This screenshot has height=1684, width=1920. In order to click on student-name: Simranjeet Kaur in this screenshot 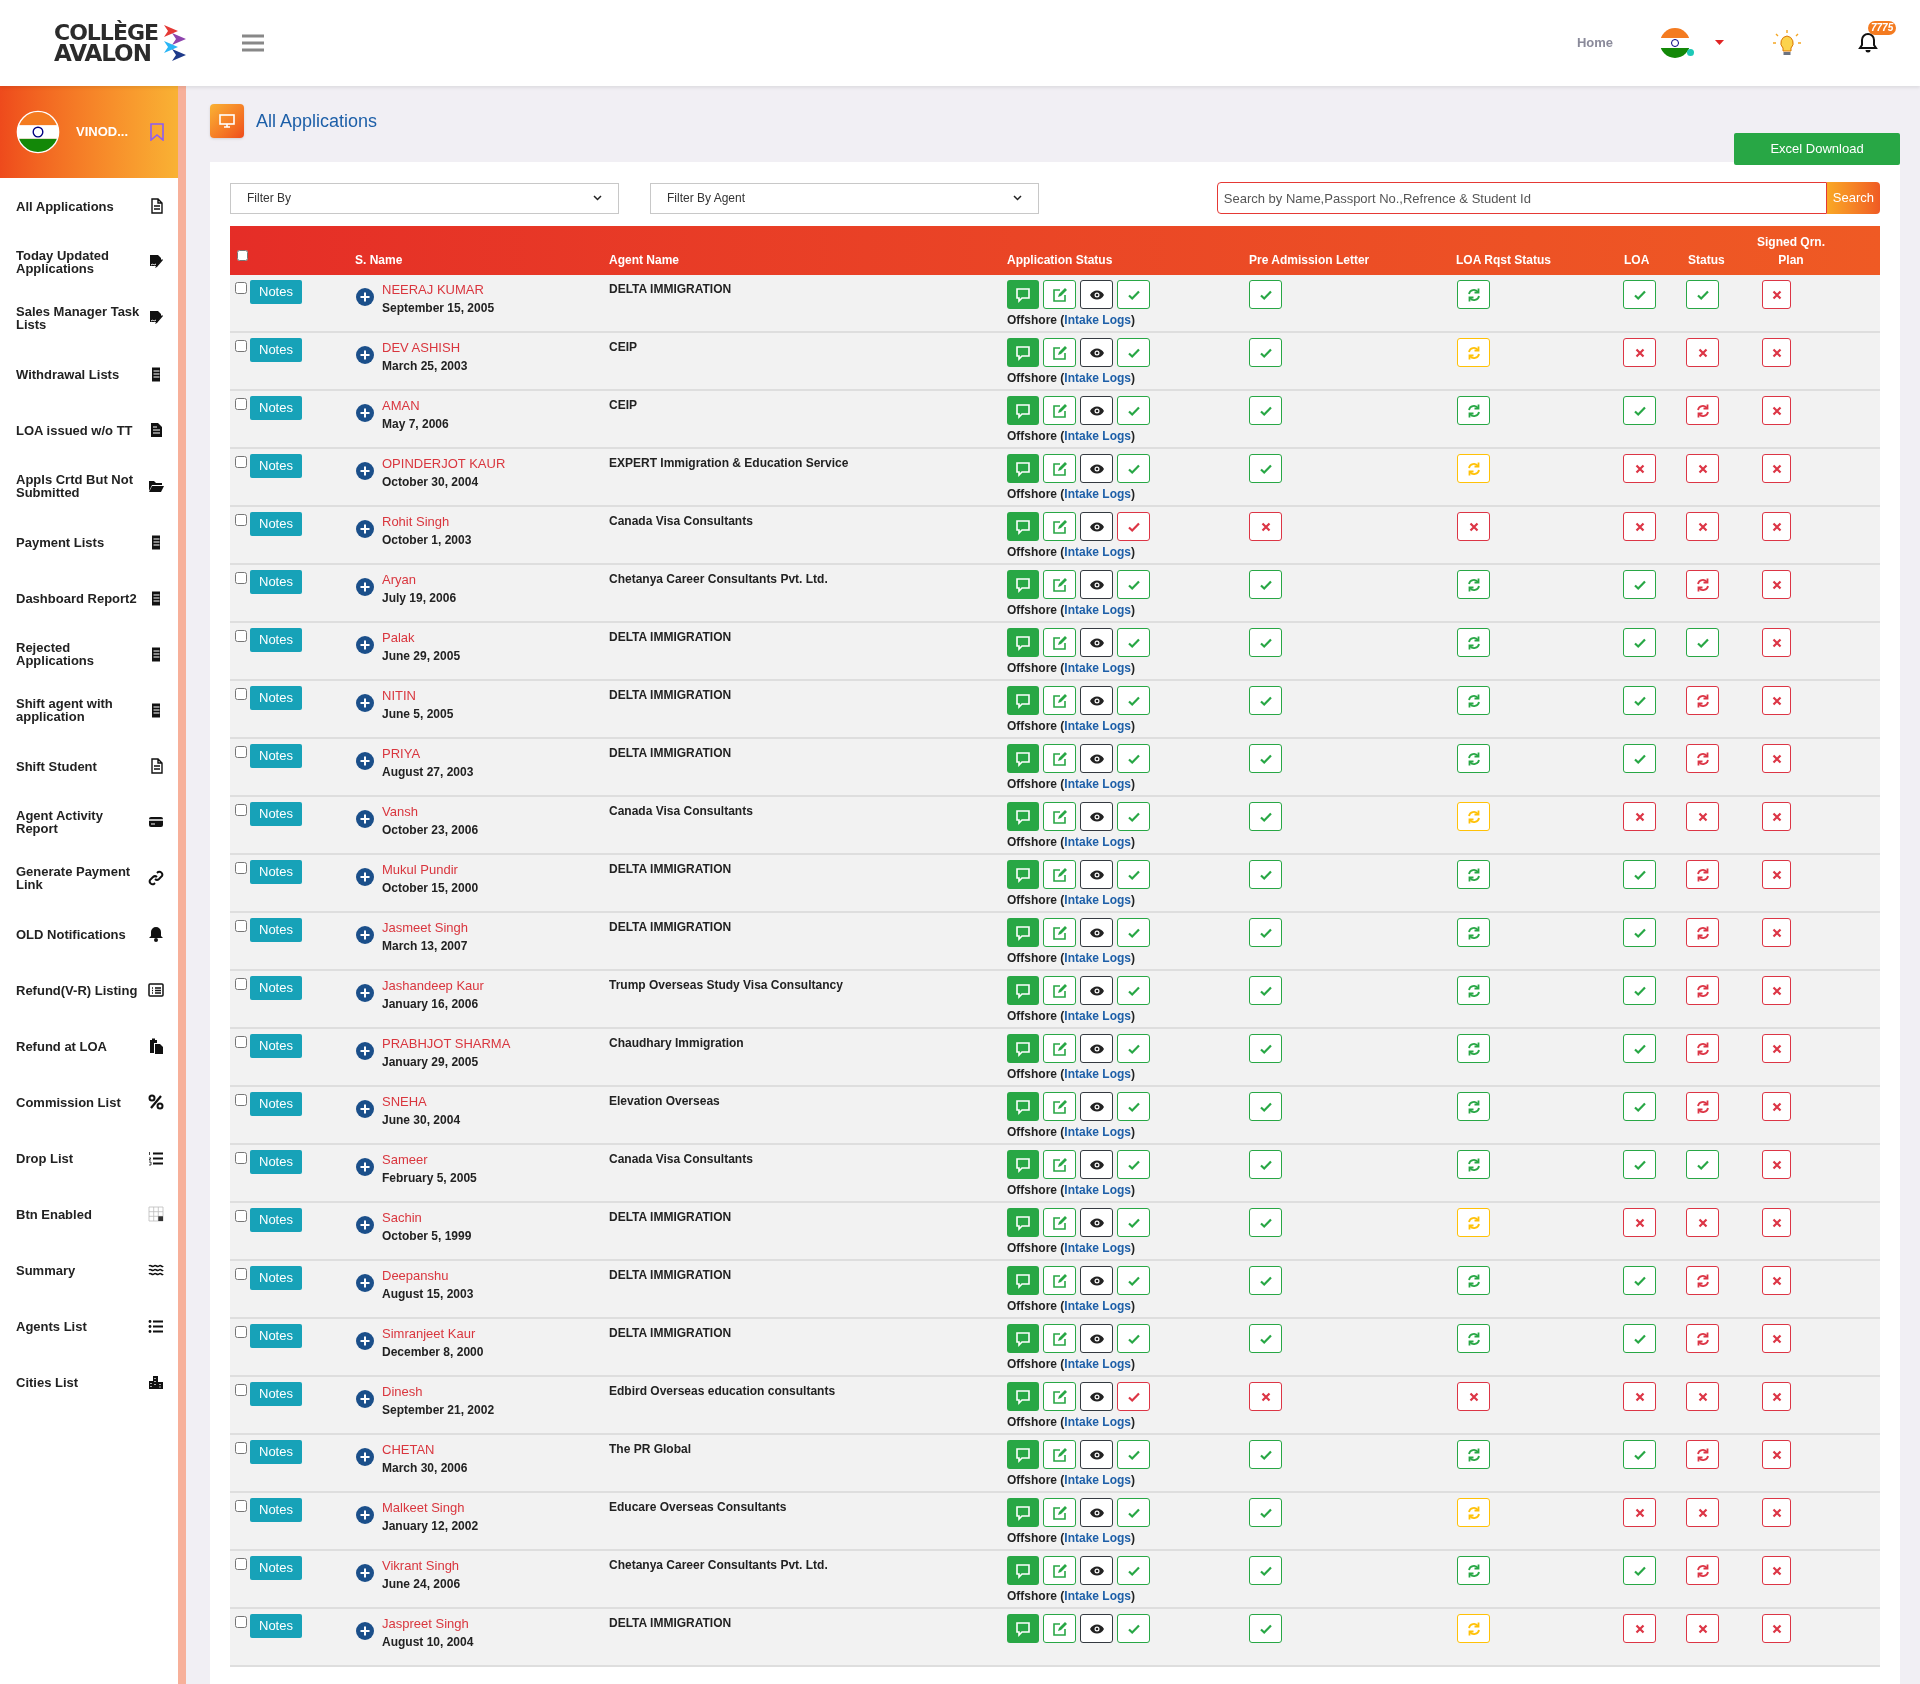, I will do `click(433, 1333)`.